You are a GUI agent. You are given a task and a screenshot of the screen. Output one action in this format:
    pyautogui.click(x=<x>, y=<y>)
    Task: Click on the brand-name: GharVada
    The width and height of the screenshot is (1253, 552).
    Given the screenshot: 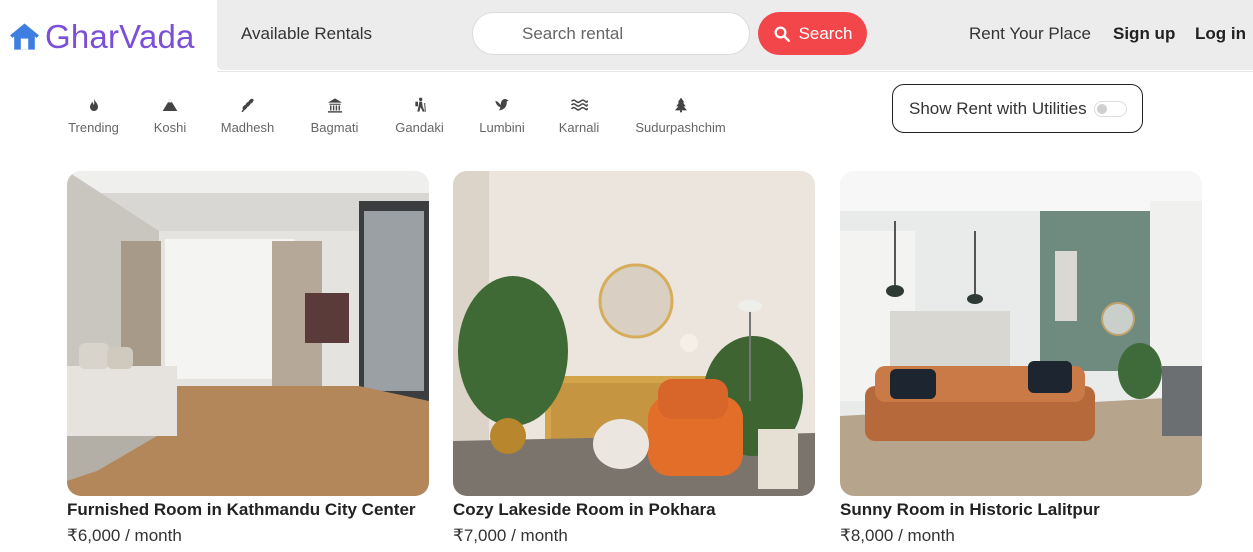 What is the action you would take?
    pyautogui.click(x=120, y=36)
    